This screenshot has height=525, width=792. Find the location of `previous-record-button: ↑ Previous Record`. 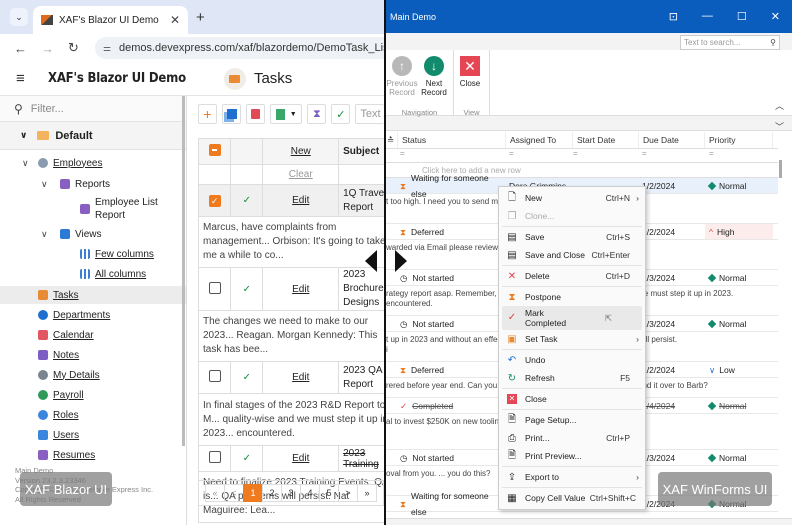

previous-record-button: ↑ Previous Record is located at coordinates (402, 82).